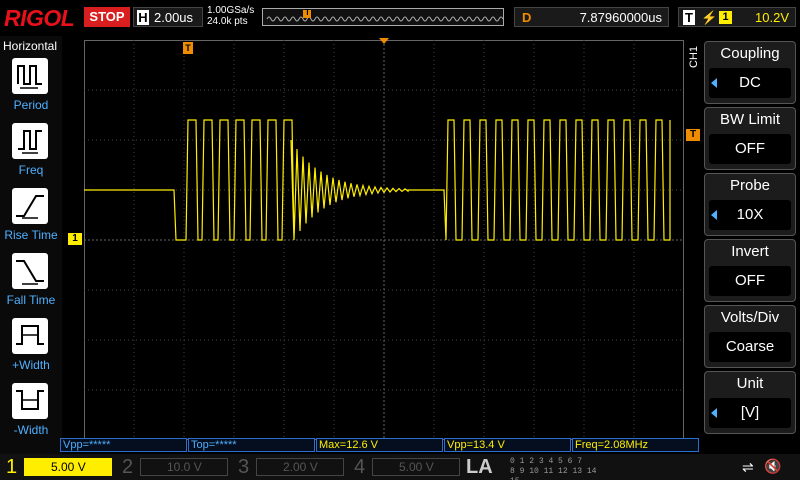 This screenshot has height=480, width=800. Describe the element at coordinates (620, 17) in the screenshot. I see `delay-value: 7.87960000us` at that location.